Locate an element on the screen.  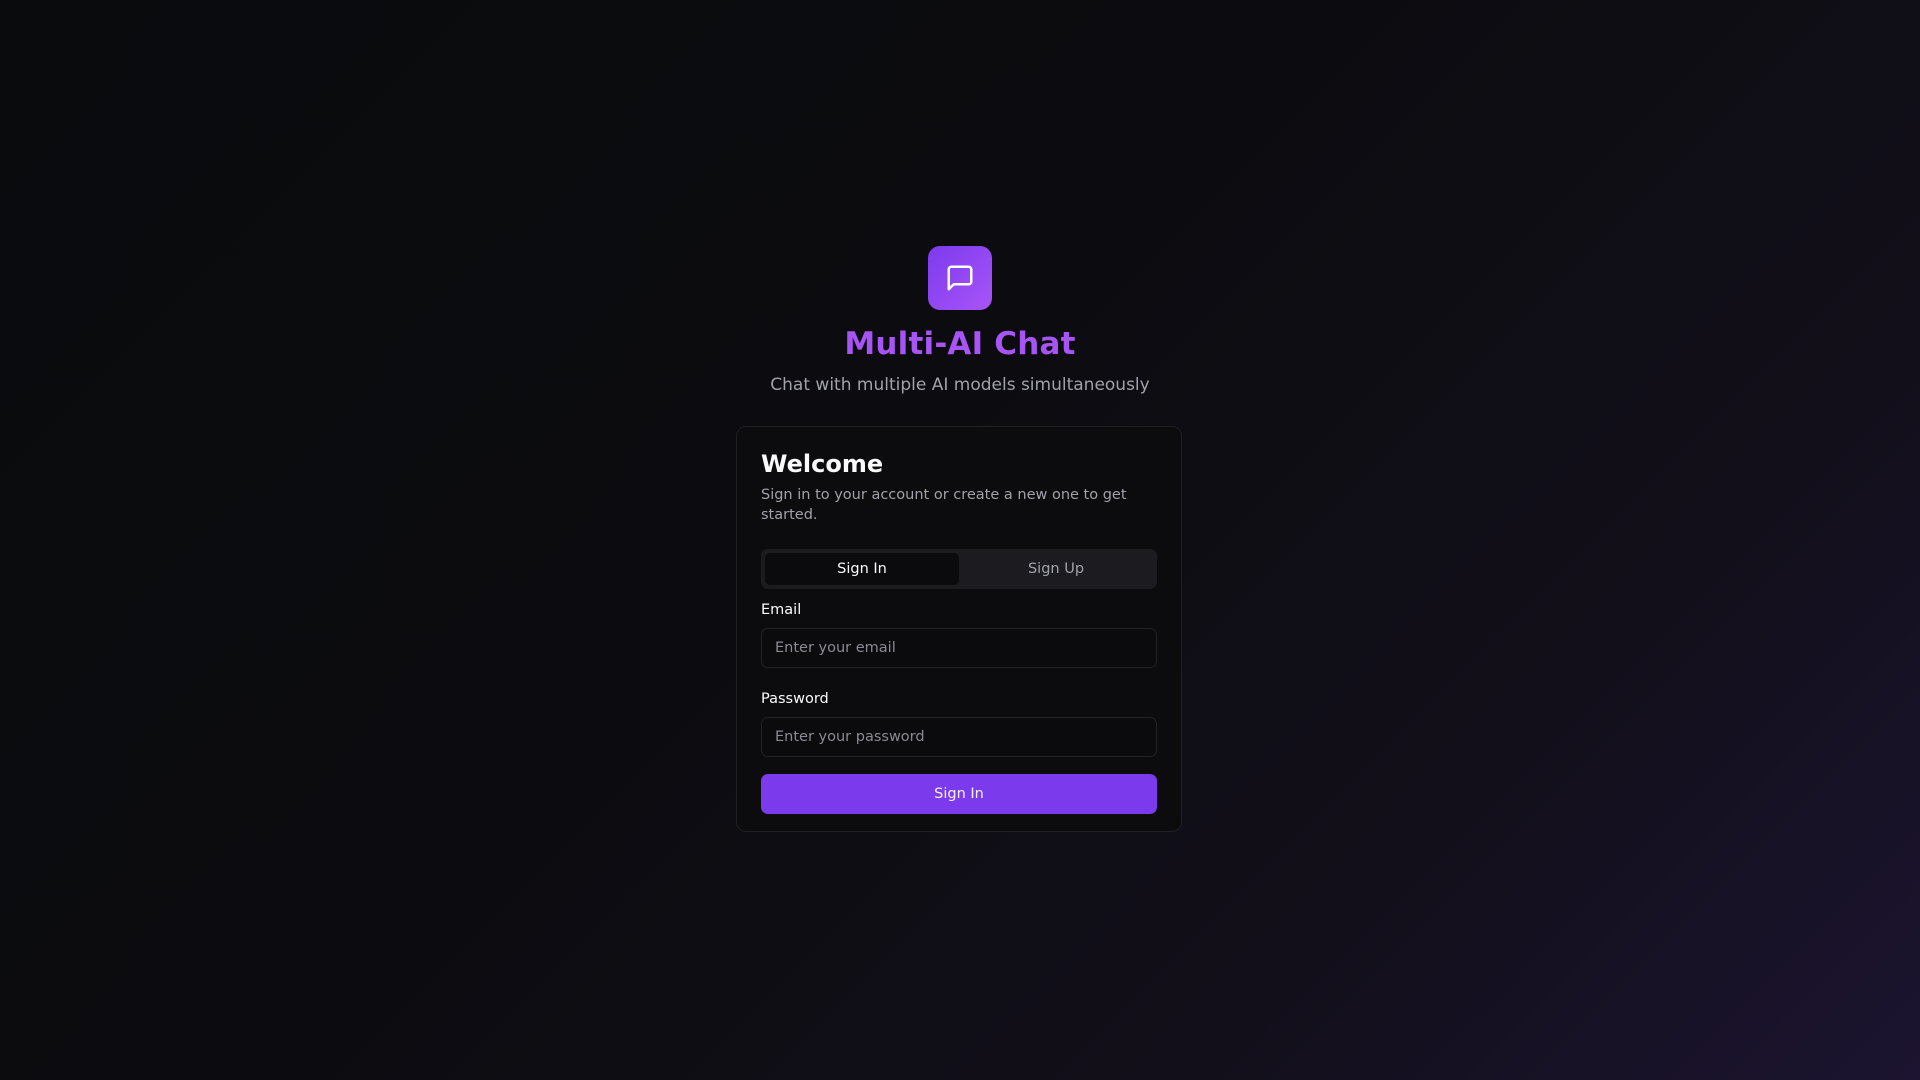
tab-sign-up: Sign Up is located at coordinates (1056, 569).